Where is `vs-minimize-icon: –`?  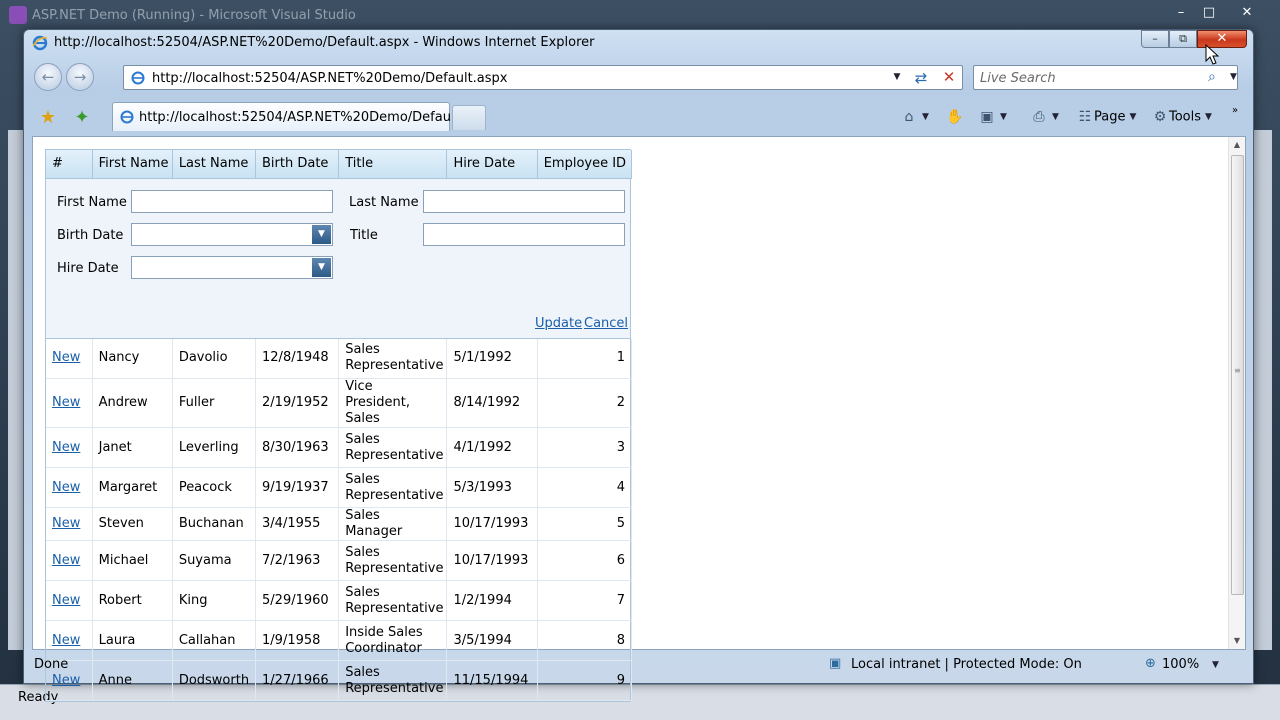 vs-minimize-icon: – is located at coordinates (1181, 13).